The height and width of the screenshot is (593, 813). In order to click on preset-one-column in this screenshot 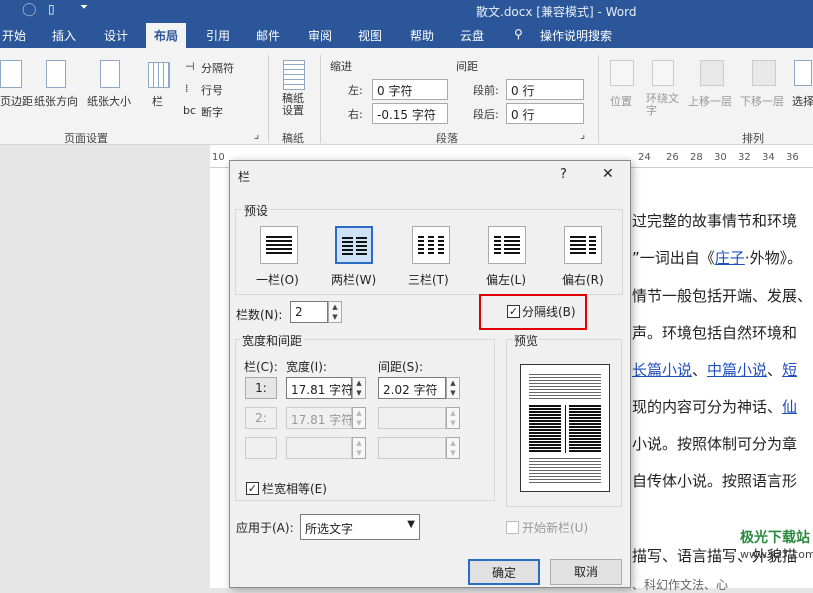, I will do `click(279, 245)`.